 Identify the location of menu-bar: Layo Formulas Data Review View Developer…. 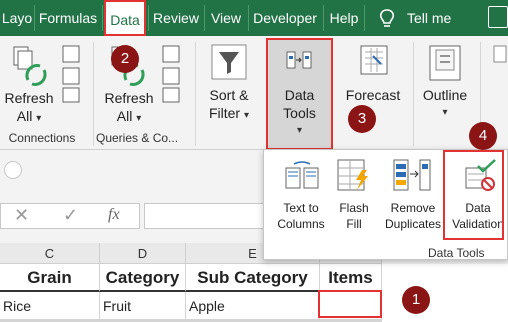
(254, 18).